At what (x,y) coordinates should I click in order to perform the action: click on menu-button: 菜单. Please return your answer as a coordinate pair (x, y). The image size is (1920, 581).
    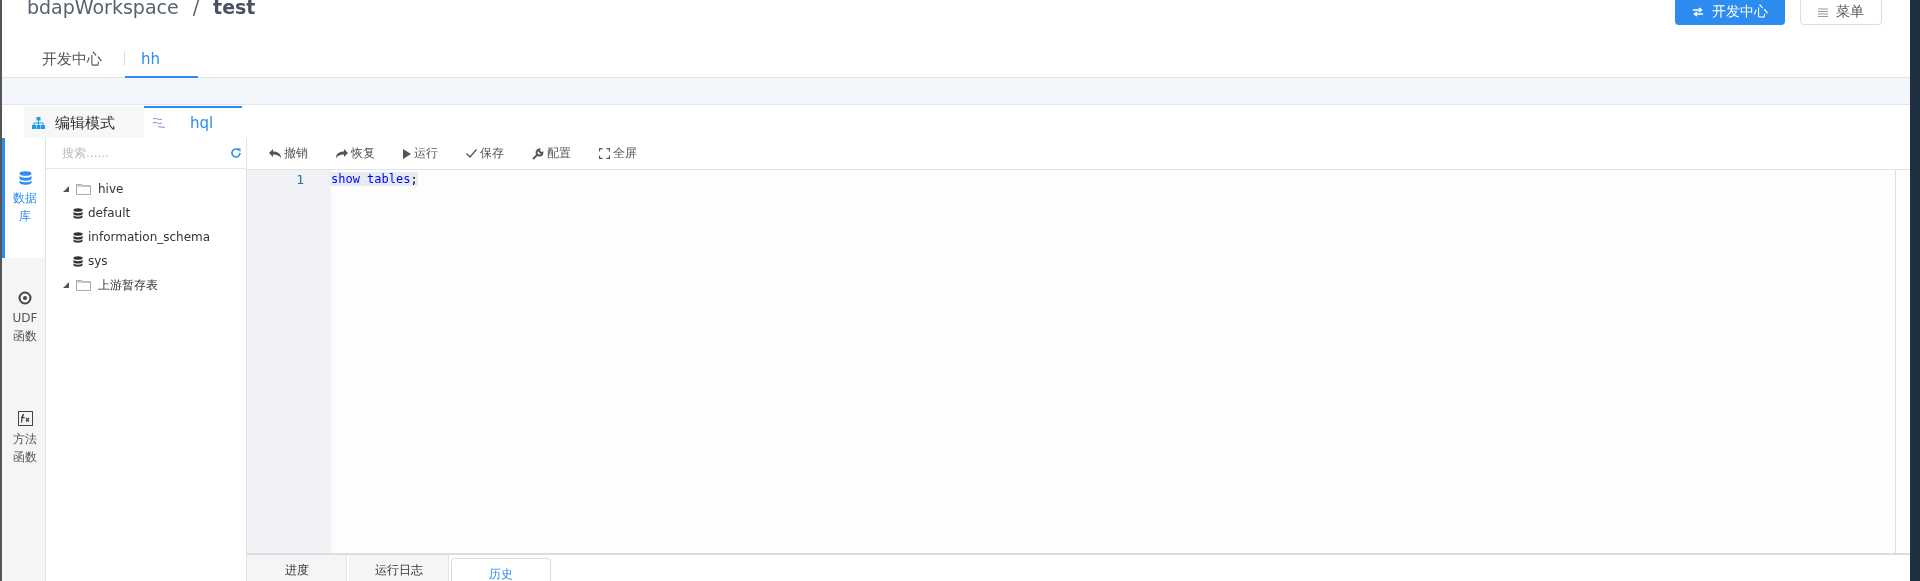
    Looking at the image, I should click on (1841, 12).